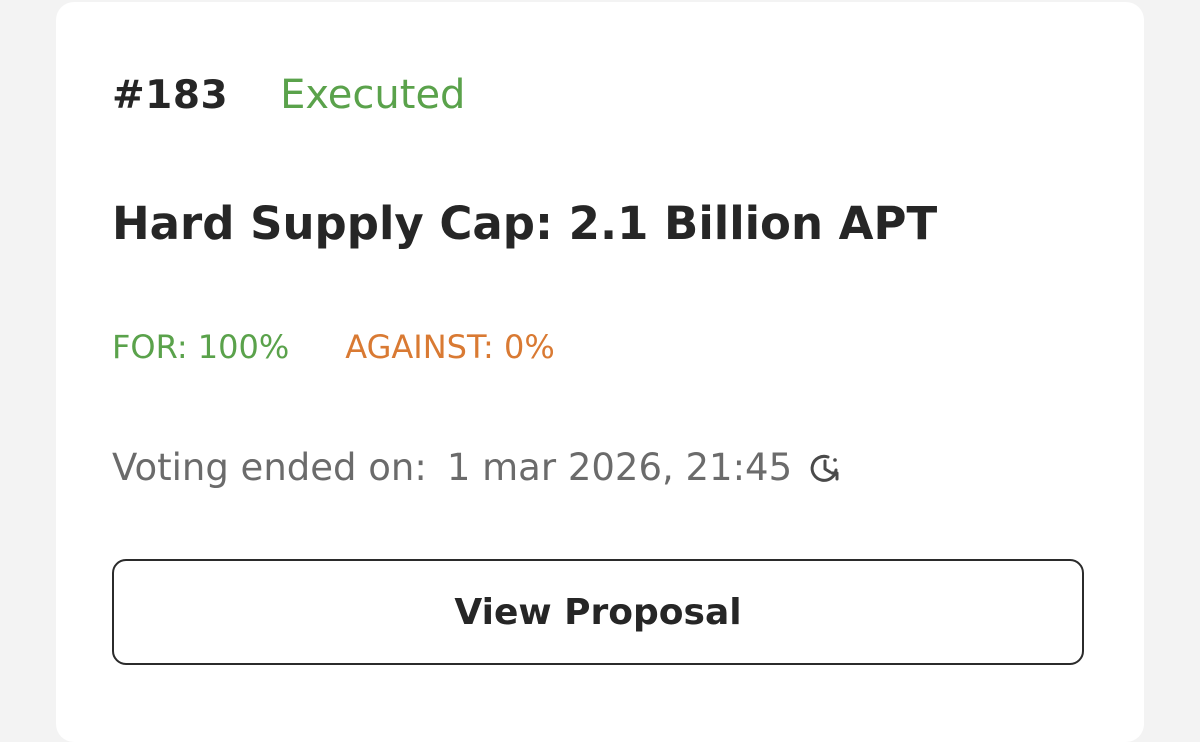 This screenshot has height=742, width=1200. What do you see at coordinates (269, 467) in the screenshot?
I see `voting-end-label: Voting ended on:` at bounding box center [269, 467].